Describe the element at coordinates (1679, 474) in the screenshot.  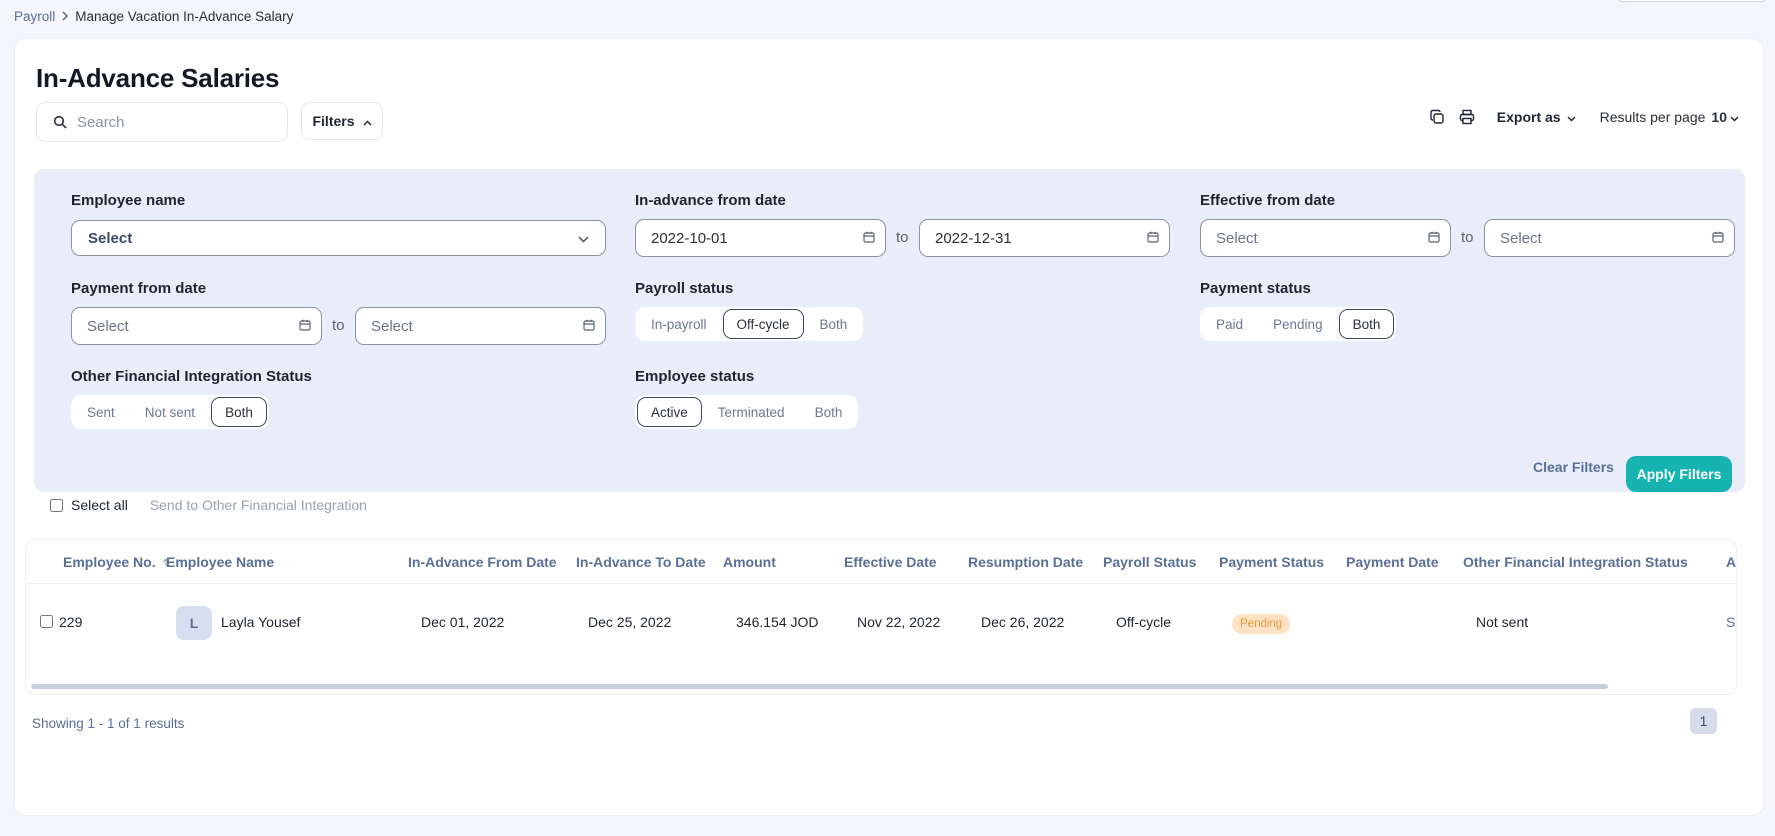
I see `apply-filters-button: Apply Filters` at that location.